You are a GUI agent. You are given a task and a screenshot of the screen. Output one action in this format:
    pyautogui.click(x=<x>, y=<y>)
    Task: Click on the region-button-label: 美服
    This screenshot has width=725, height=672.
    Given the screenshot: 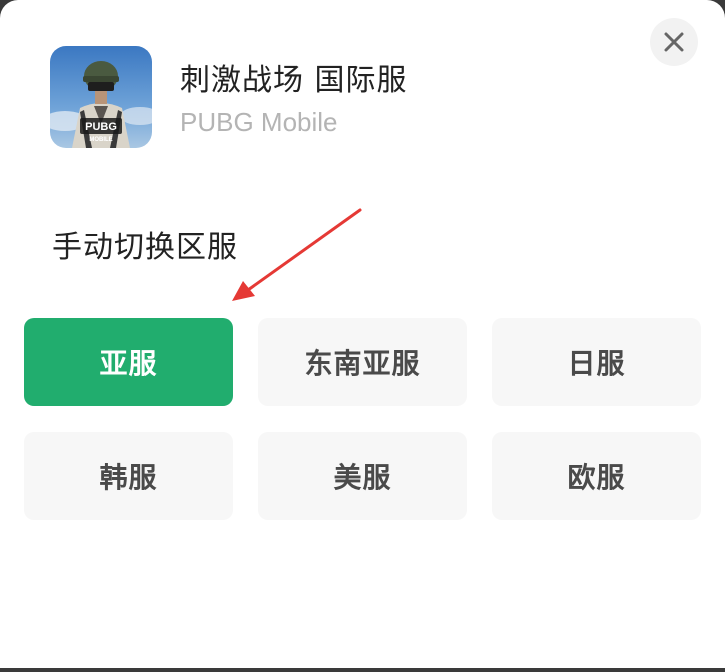 What is the action you would take?
    pyautogui.click(x=362, y=477)
    